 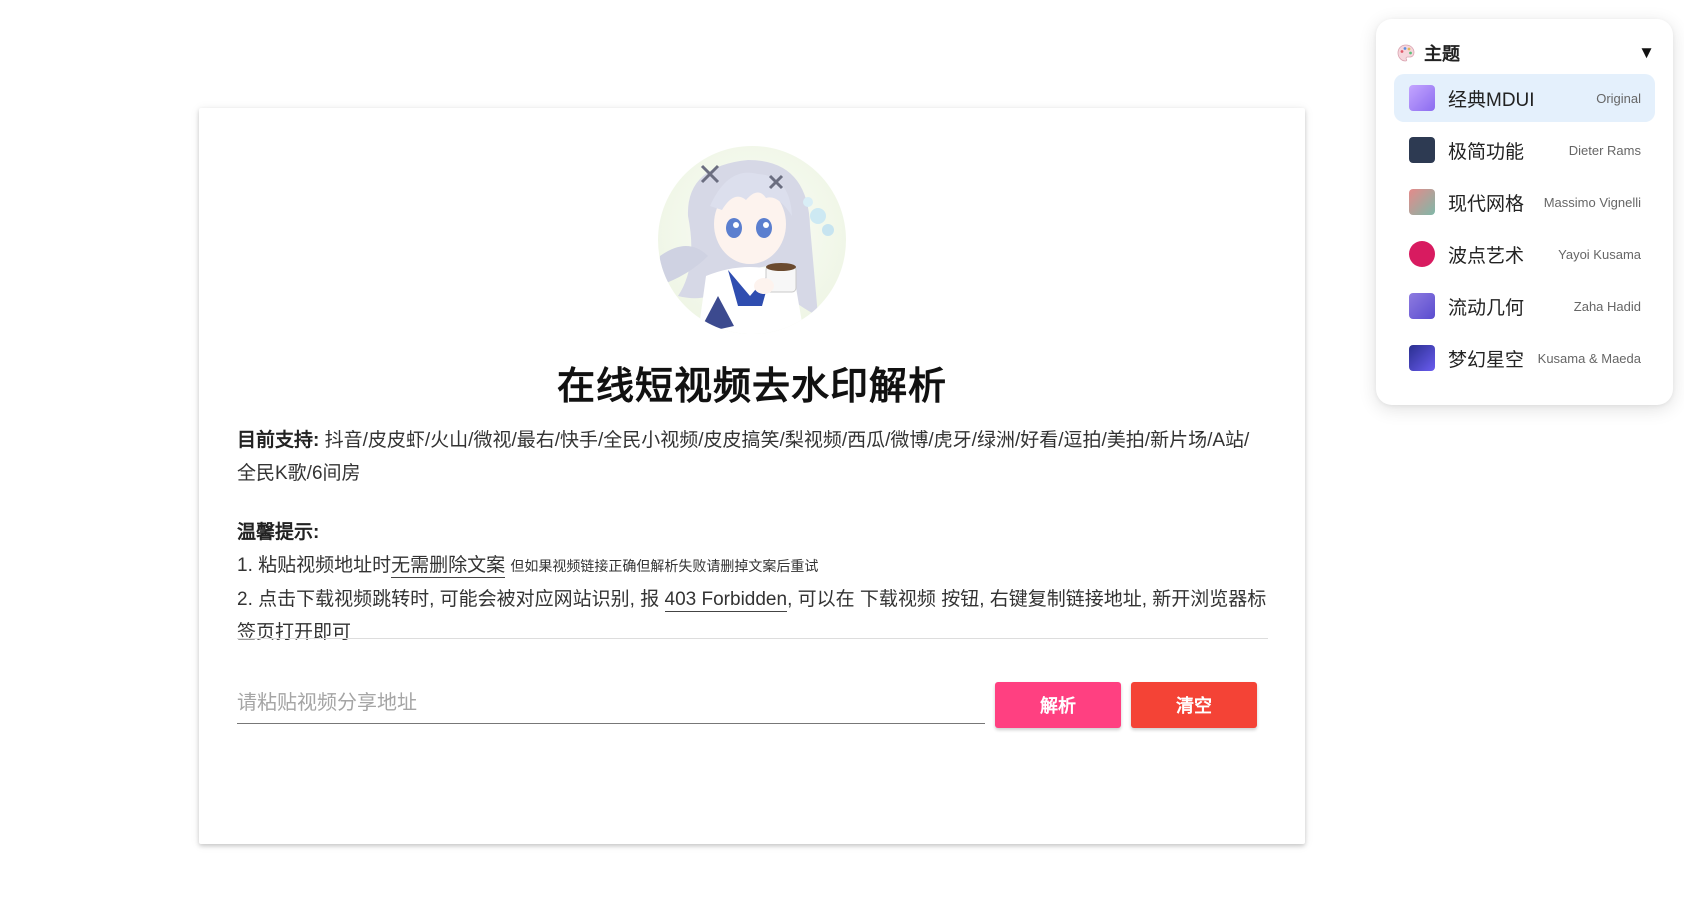 I want to click on palette-icon, so click(x=1406, y=53).